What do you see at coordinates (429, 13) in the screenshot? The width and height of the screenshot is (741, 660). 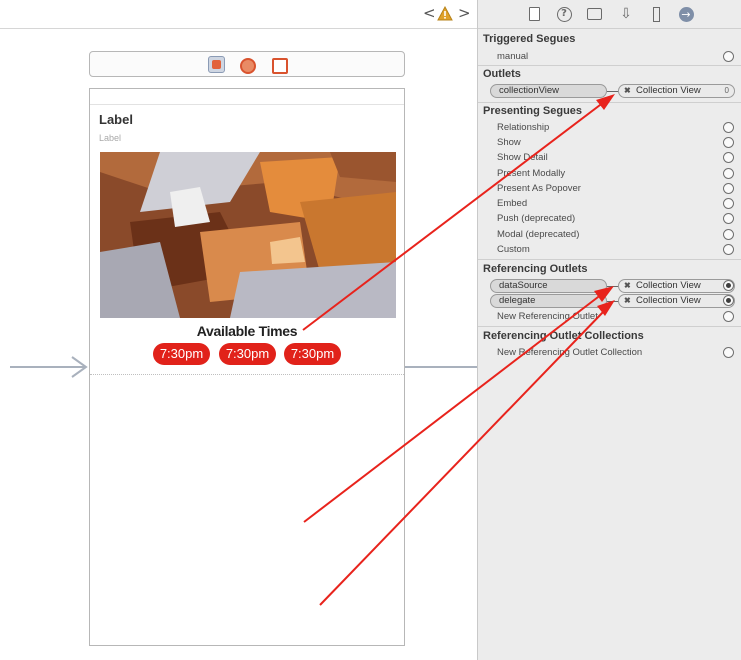 I see `chevron-left-icon: <` at bounding box center [429, 13].